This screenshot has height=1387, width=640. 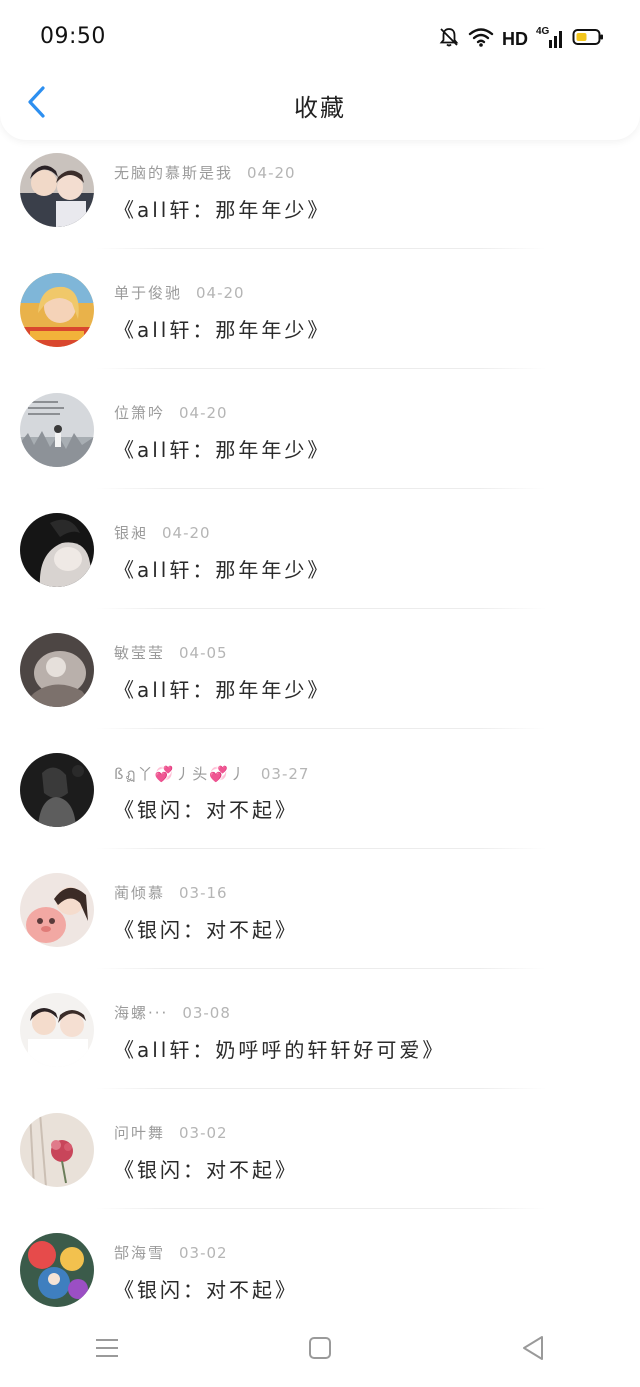 What do you see at coordinates (171, 1132) in the screenshot?
I see `item-meta: 问叶舞 03-02` at bounding box center [171, 1132].